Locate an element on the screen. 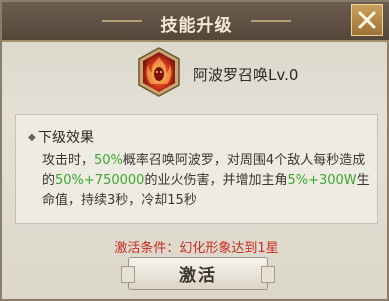  close-icon is located at coordinates (367, 20).